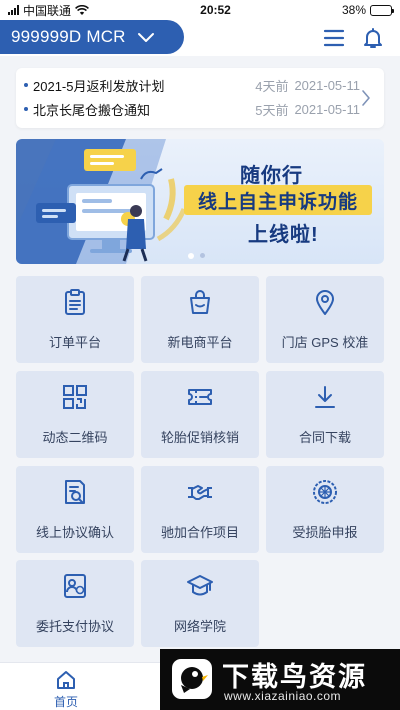  What do you see at coordinates (13, 10) in the screenshot?
I see `signal-icon` at bounding box center [13, 10].